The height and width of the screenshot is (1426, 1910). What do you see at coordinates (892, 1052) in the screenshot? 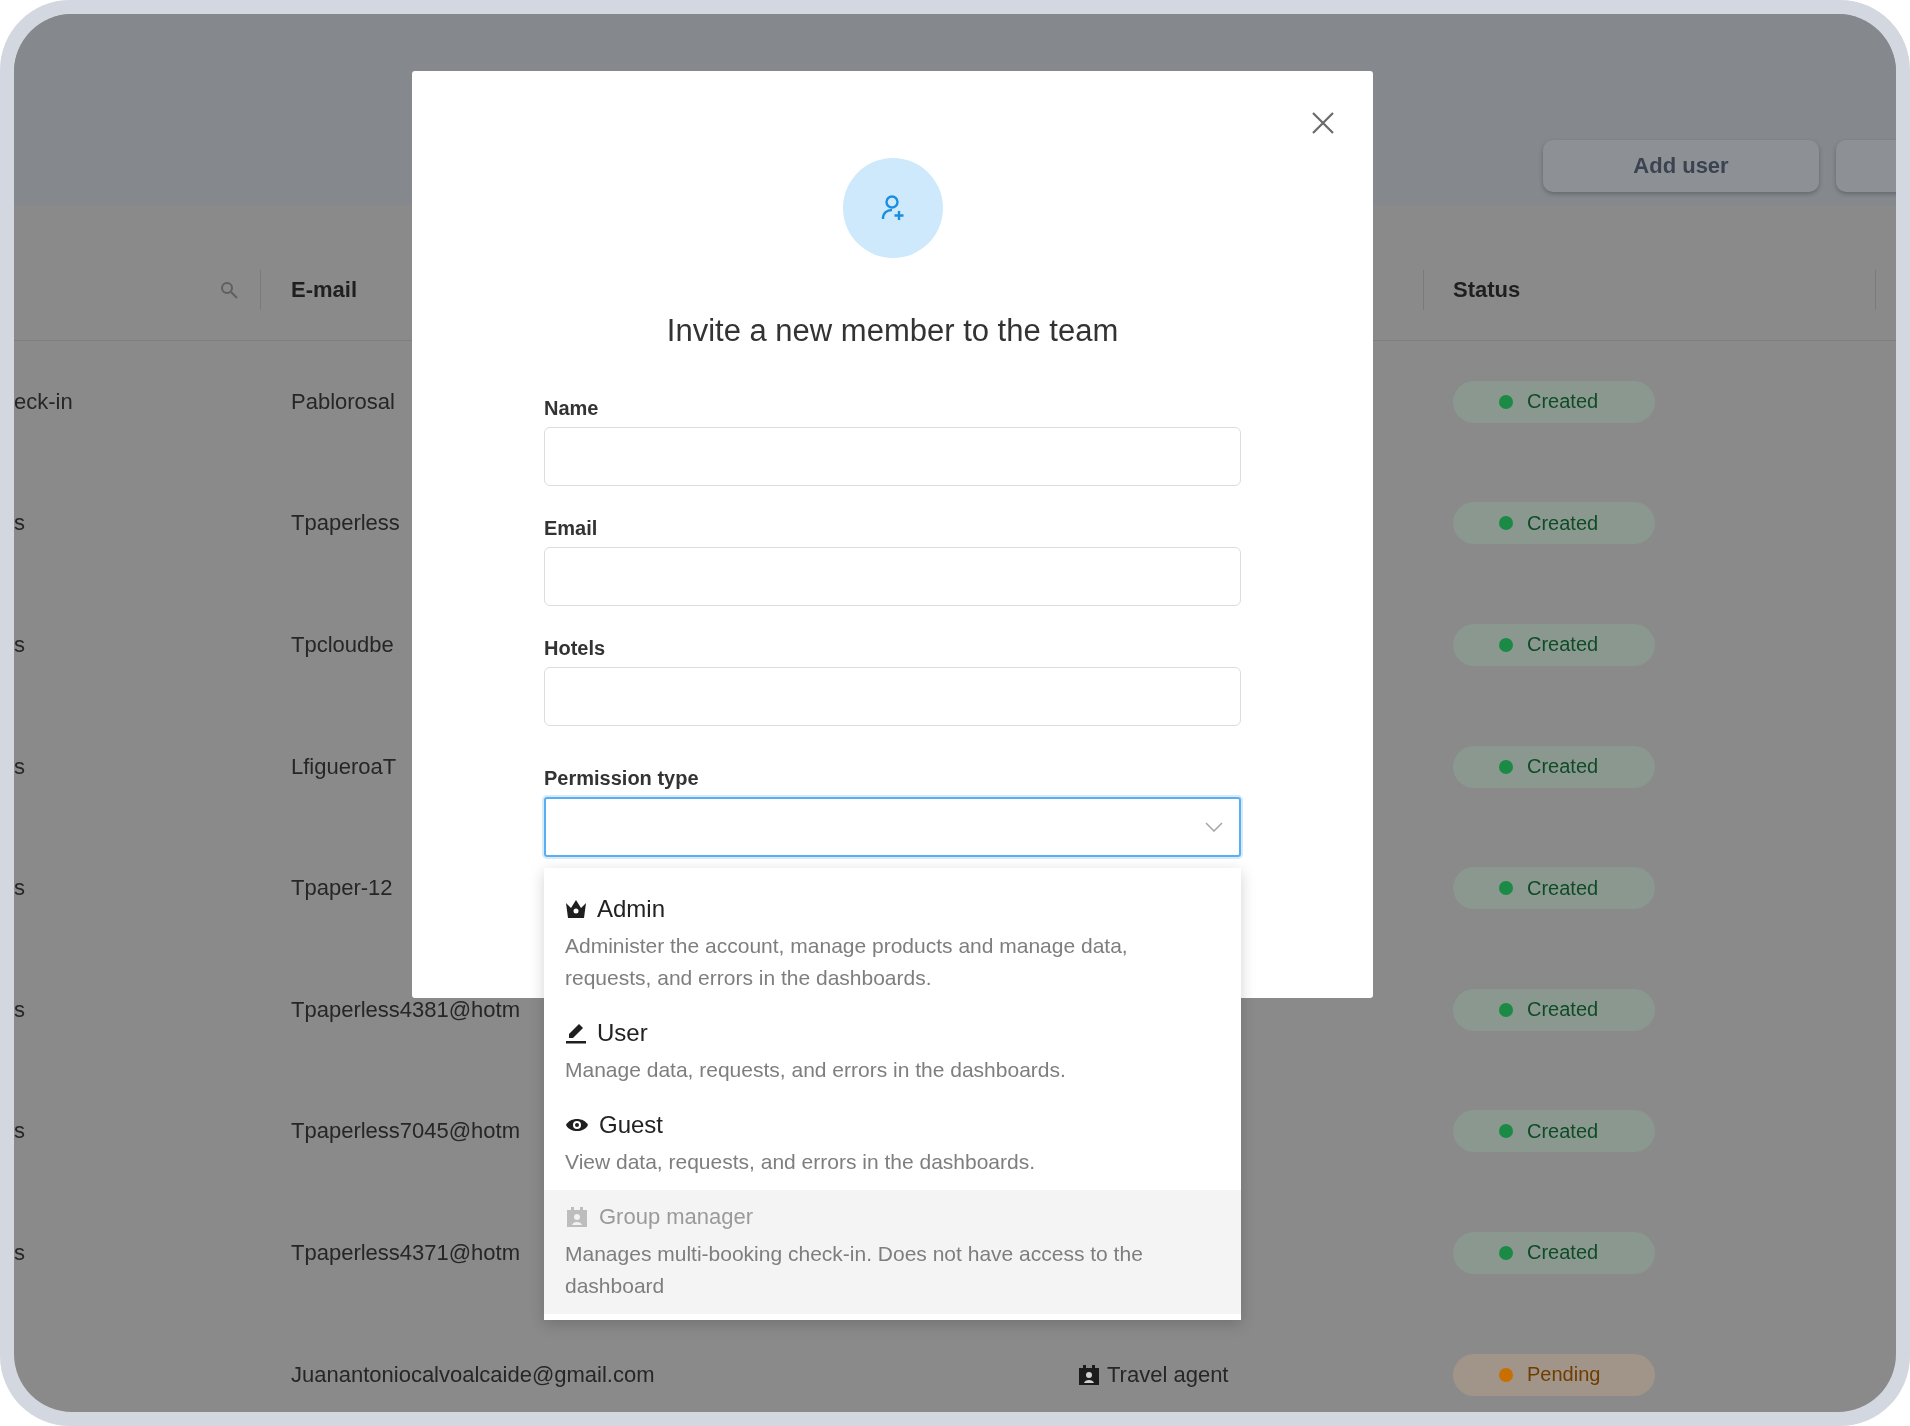
I see `permission-option: User Manage data, requests, and errors in the dashboards.` at bounding box center [892, 1052].